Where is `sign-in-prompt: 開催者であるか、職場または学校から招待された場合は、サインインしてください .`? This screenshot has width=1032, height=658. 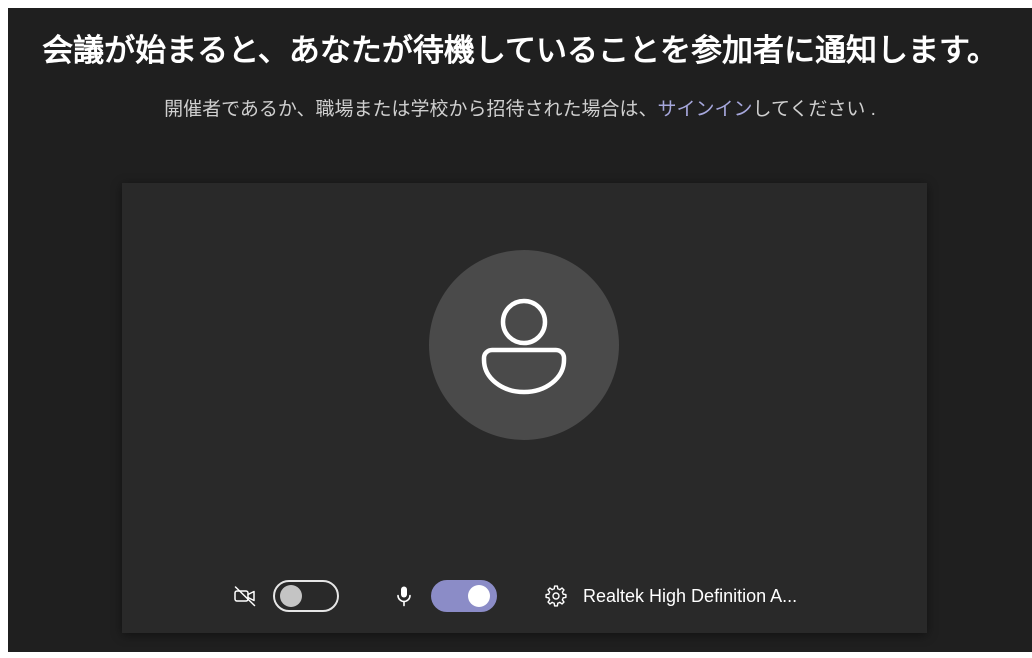 sign-in-prompt: 開催者であるか、職場または学校から招待された場合は、サインインしてください . is located at coordinates (520, 110).